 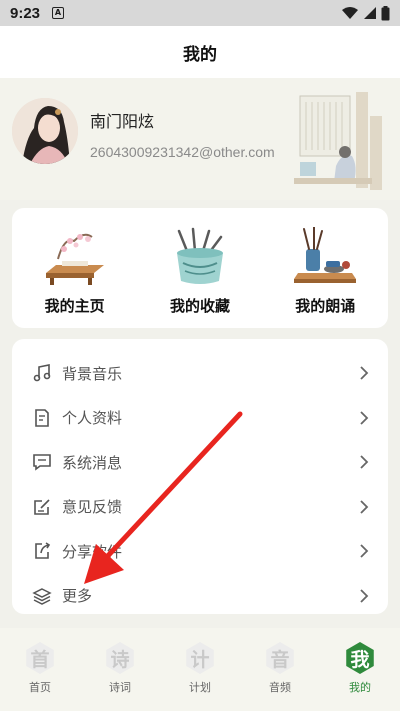 What do you see at coordinates (42, 596) in the screenshot?
I see `layers-icon` at bounding box center [42, 596].